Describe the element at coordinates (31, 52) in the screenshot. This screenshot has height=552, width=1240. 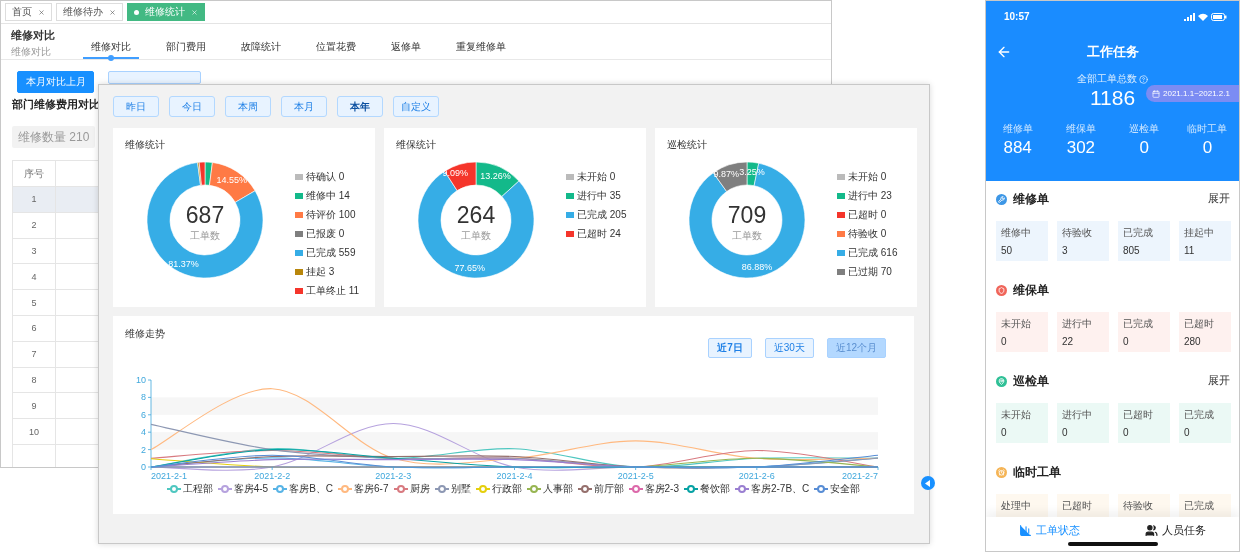
I see `page-subtitle: 维修对比` at that location.